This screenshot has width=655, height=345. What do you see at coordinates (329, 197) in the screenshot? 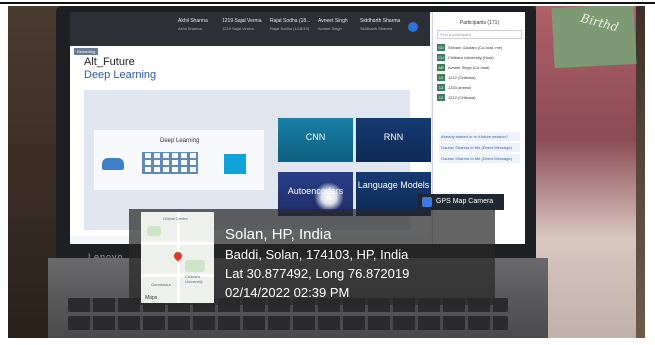
I see `light-glare` at bounding box center [329, 197].